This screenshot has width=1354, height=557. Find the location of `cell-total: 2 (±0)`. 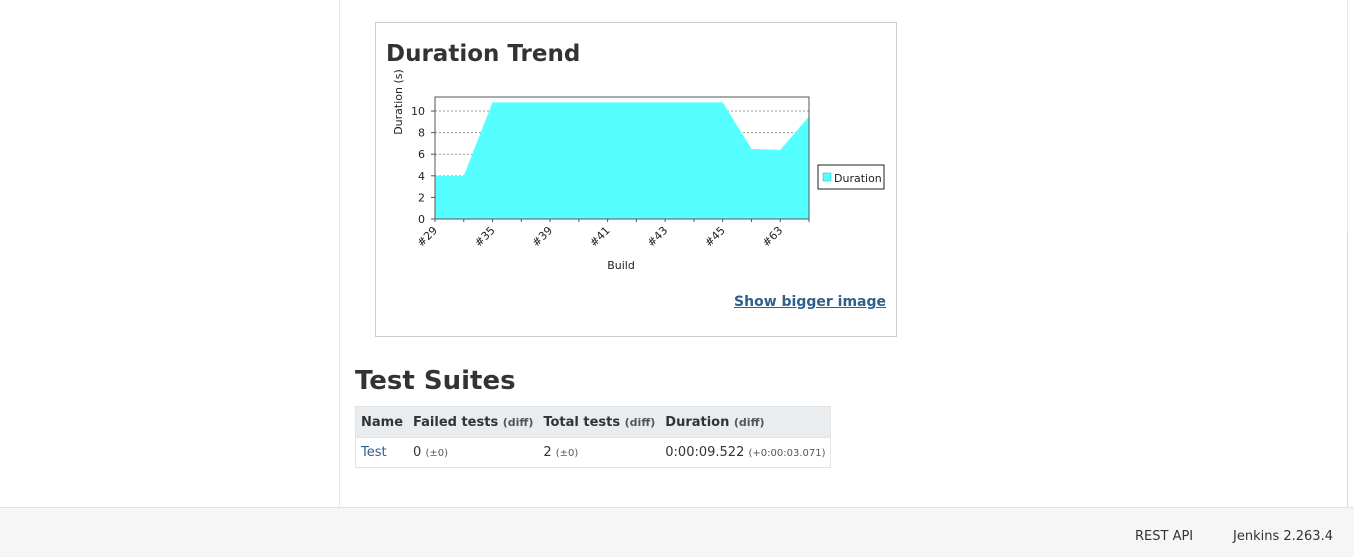

cell-total: 2 (±0) is located at coordinates (599, 452).